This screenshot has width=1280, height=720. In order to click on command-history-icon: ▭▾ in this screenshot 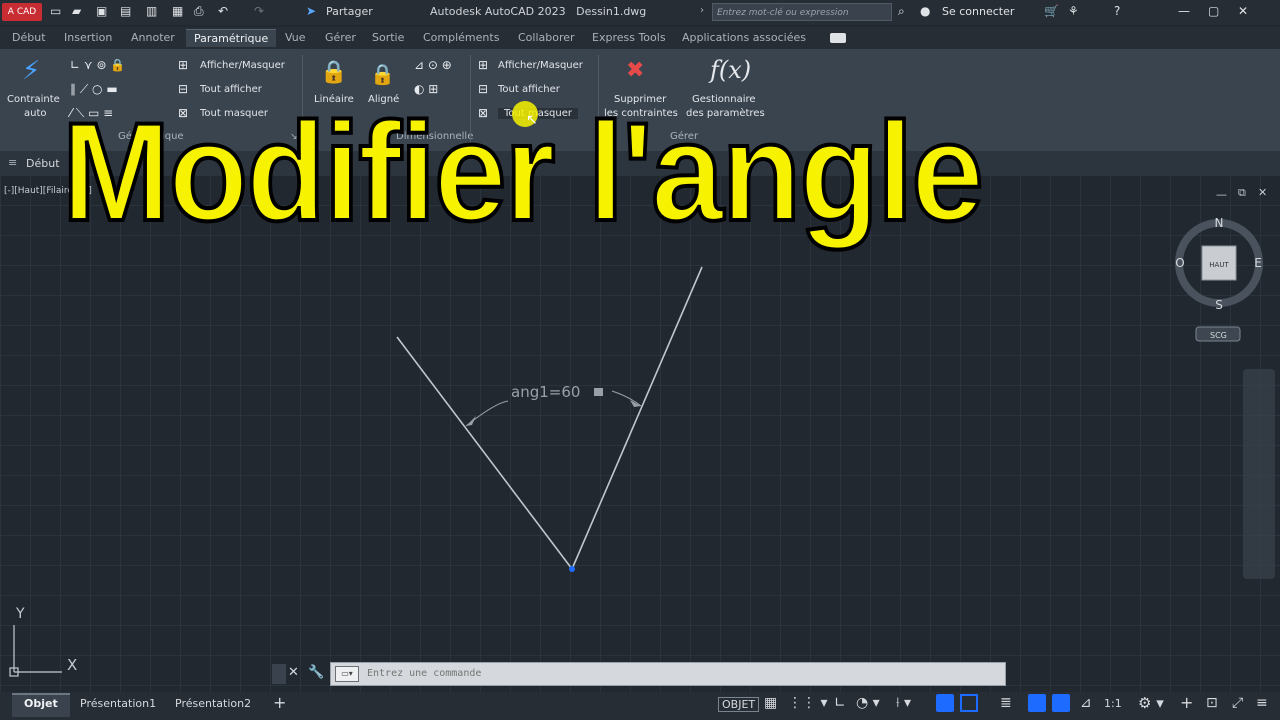, I will do `click(347, 674)`.